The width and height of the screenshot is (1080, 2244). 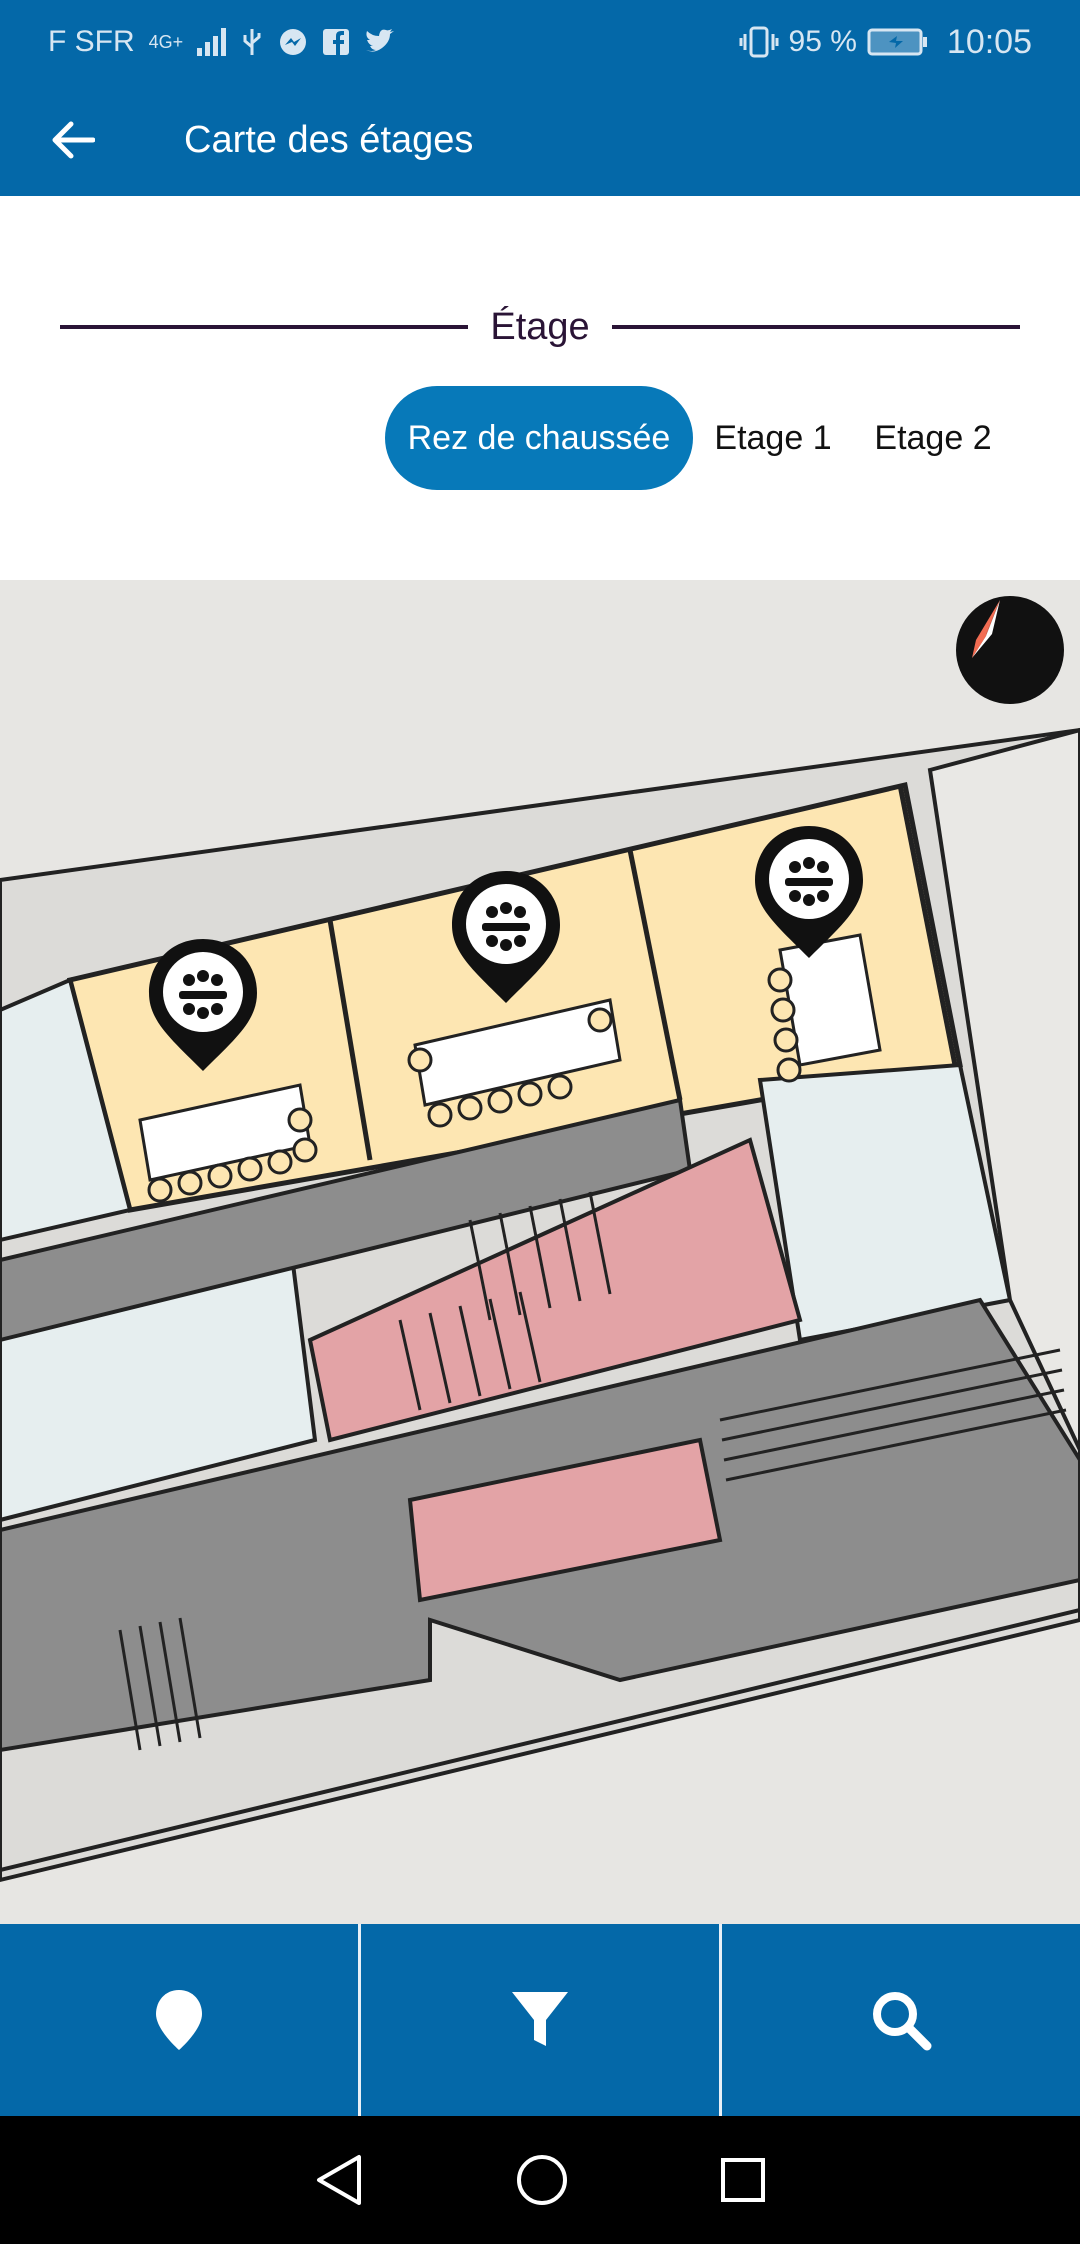 I want to click on bottom-nav, so click(x=540, y=2020).